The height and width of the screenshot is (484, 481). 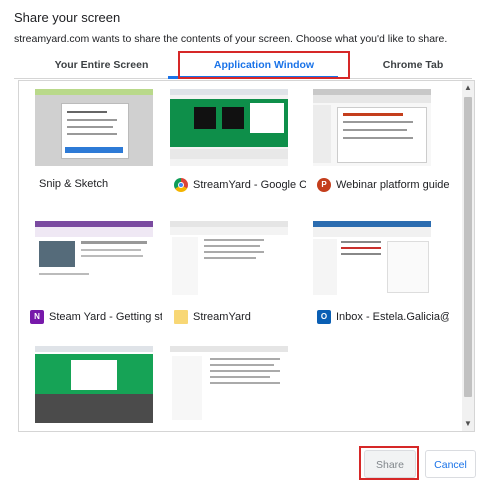 I want to click on window-label: Snip & Sketch, so click(x=105, y=184).